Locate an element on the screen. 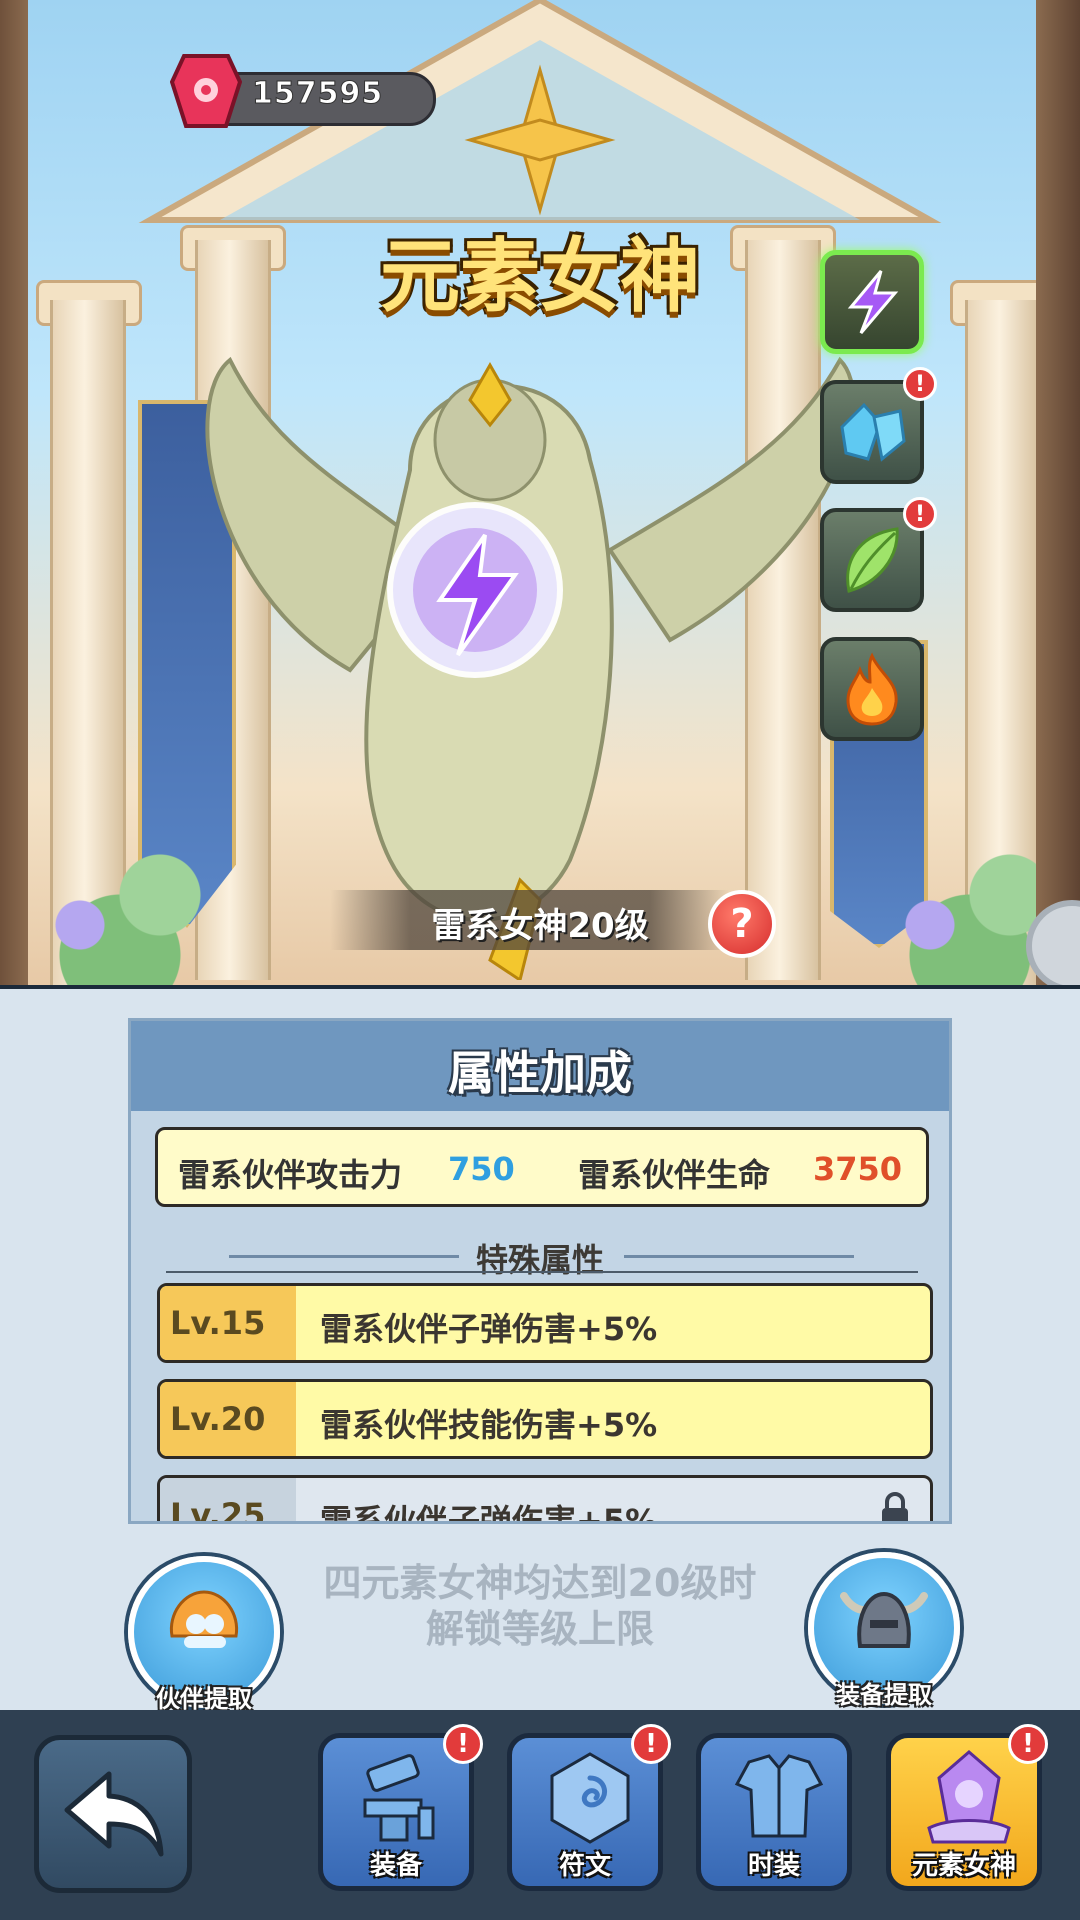  panel-title: 属性加成 is located at coordinates (540, 1073).